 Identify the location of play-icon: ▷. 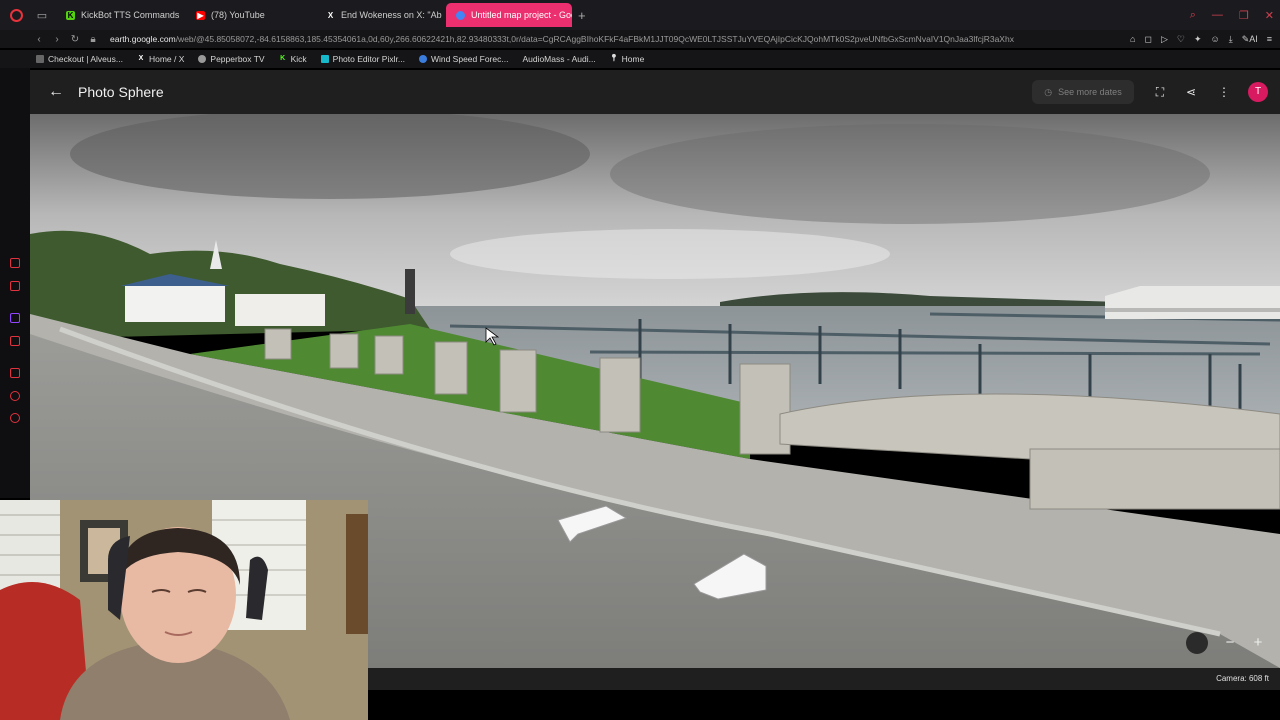
(1164, 39).